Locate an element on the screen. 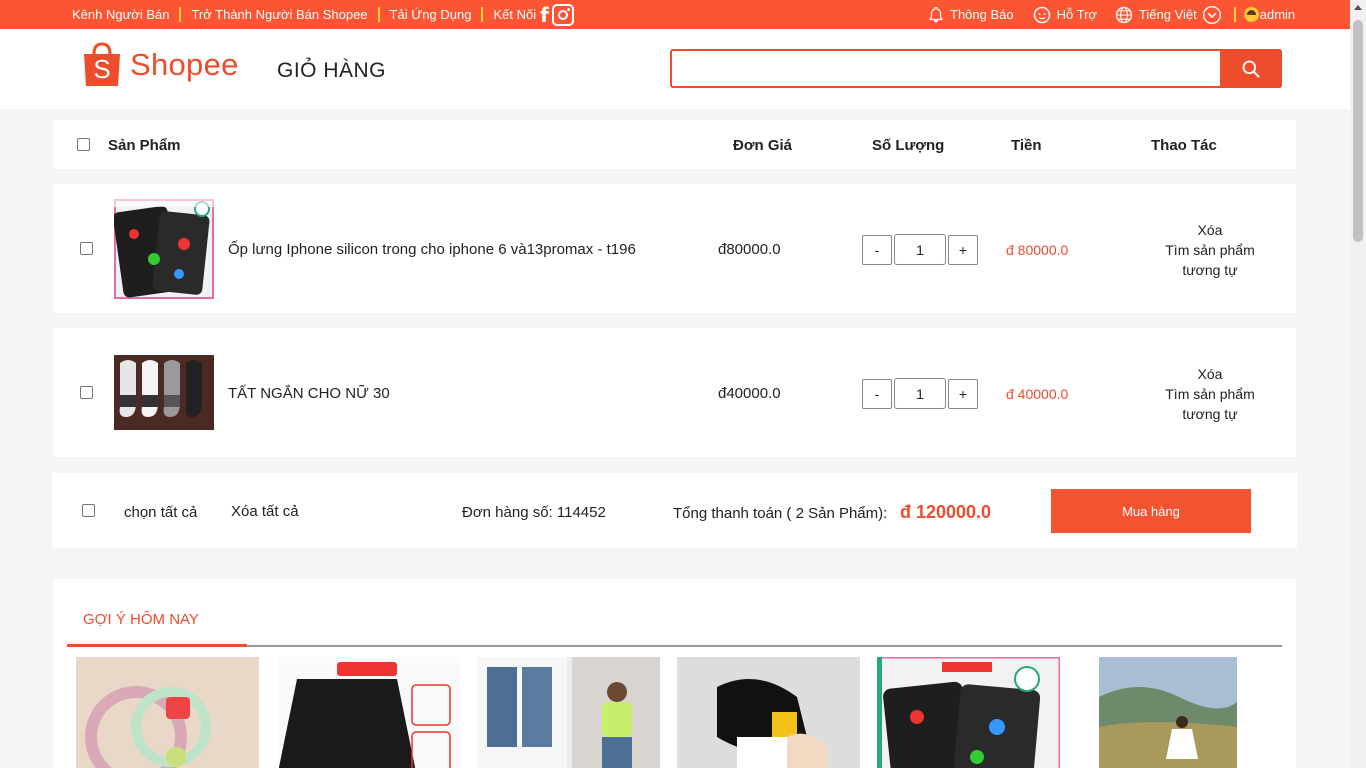 This screenshot has width=1366, height=768. search-input is located at coordinates (946, 68).